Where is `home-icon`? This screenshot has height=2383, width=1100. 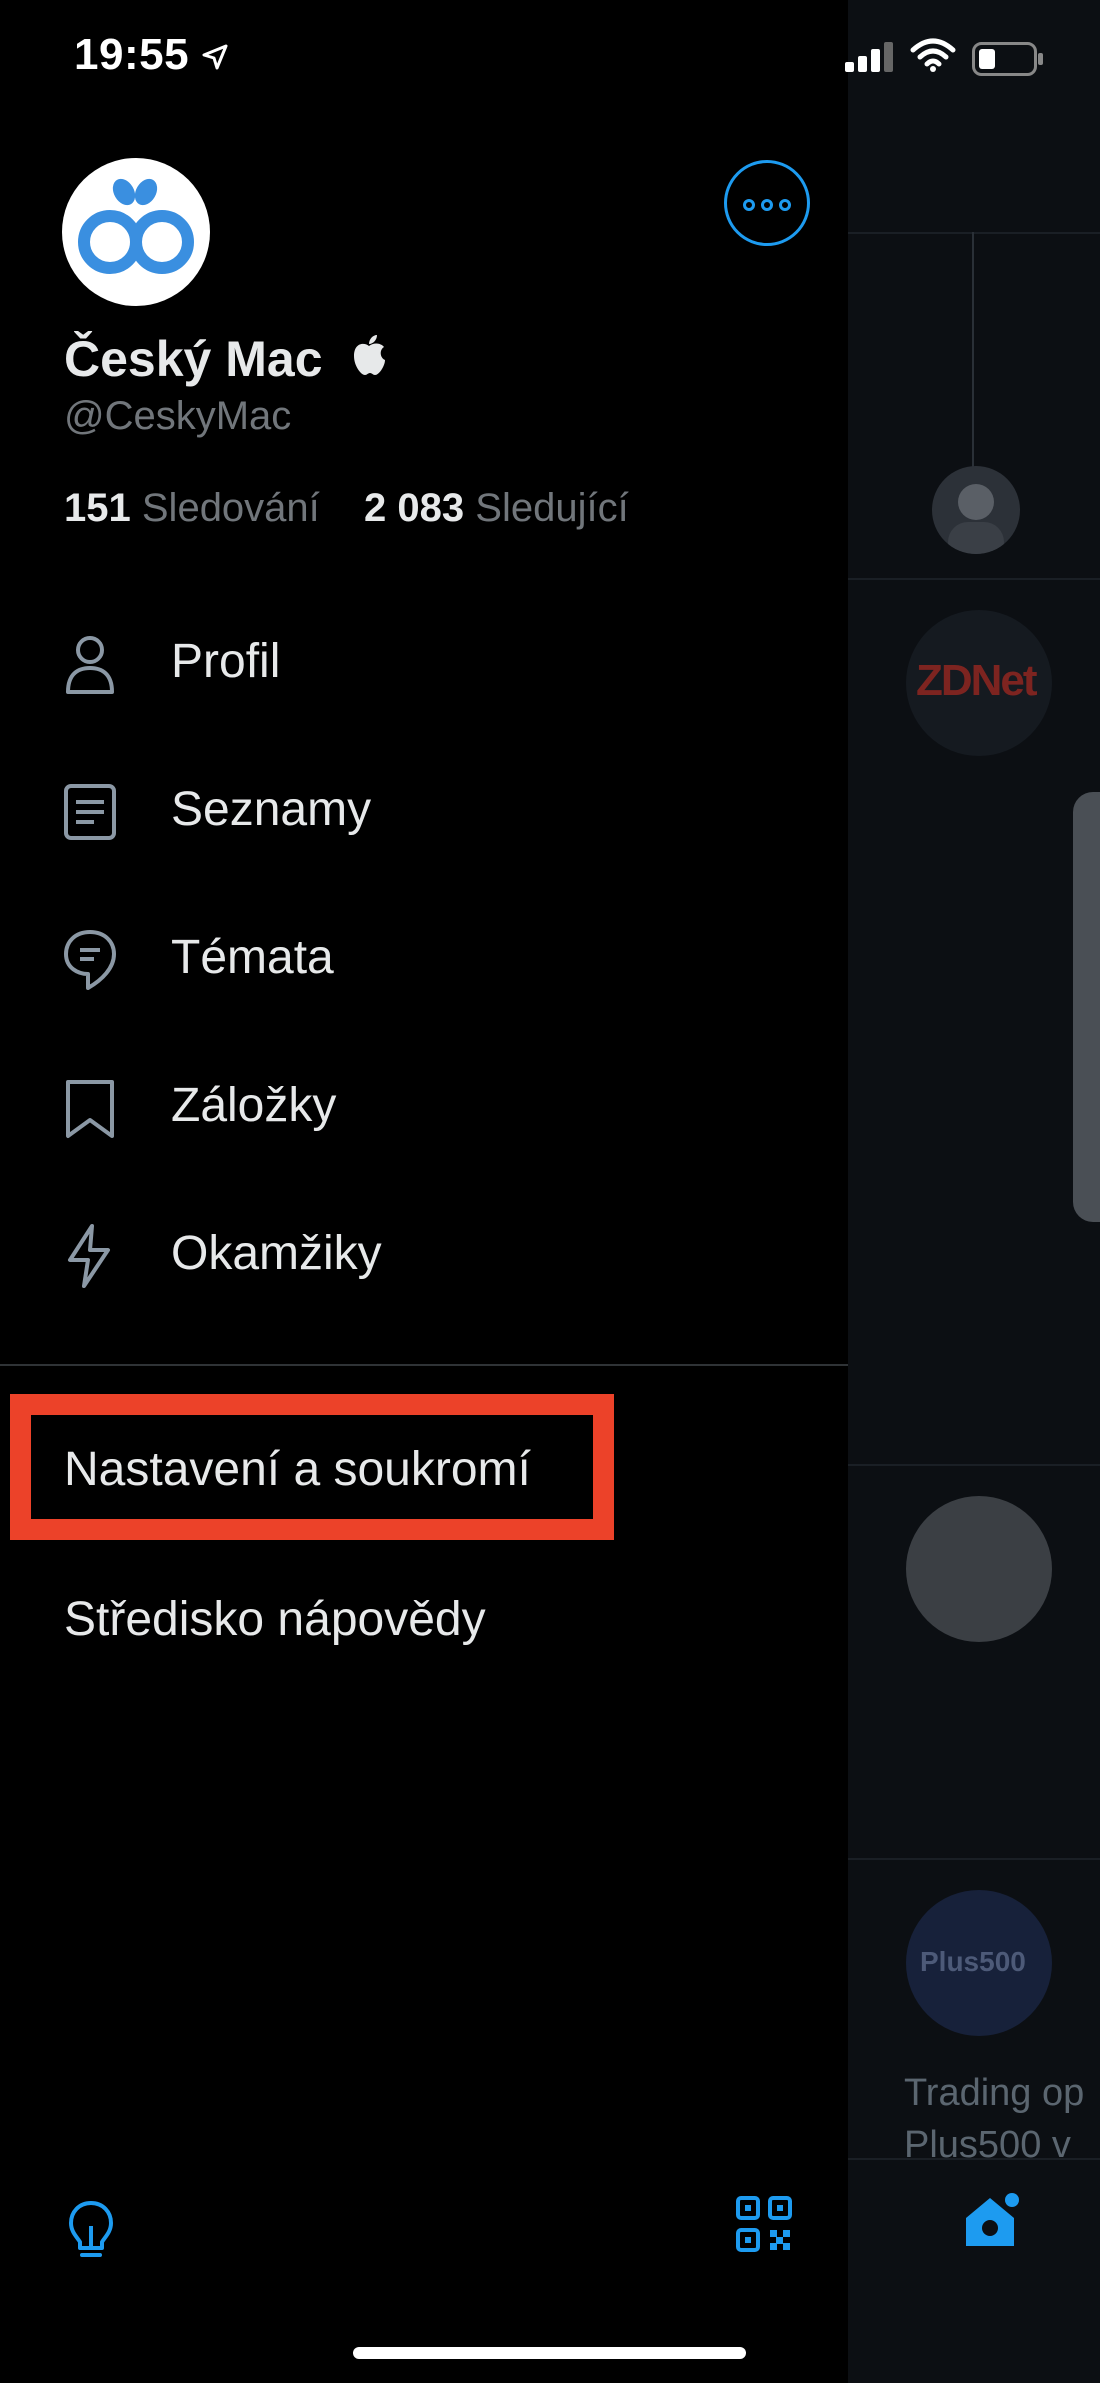
home-icon is located at coordinates (990, 2220).